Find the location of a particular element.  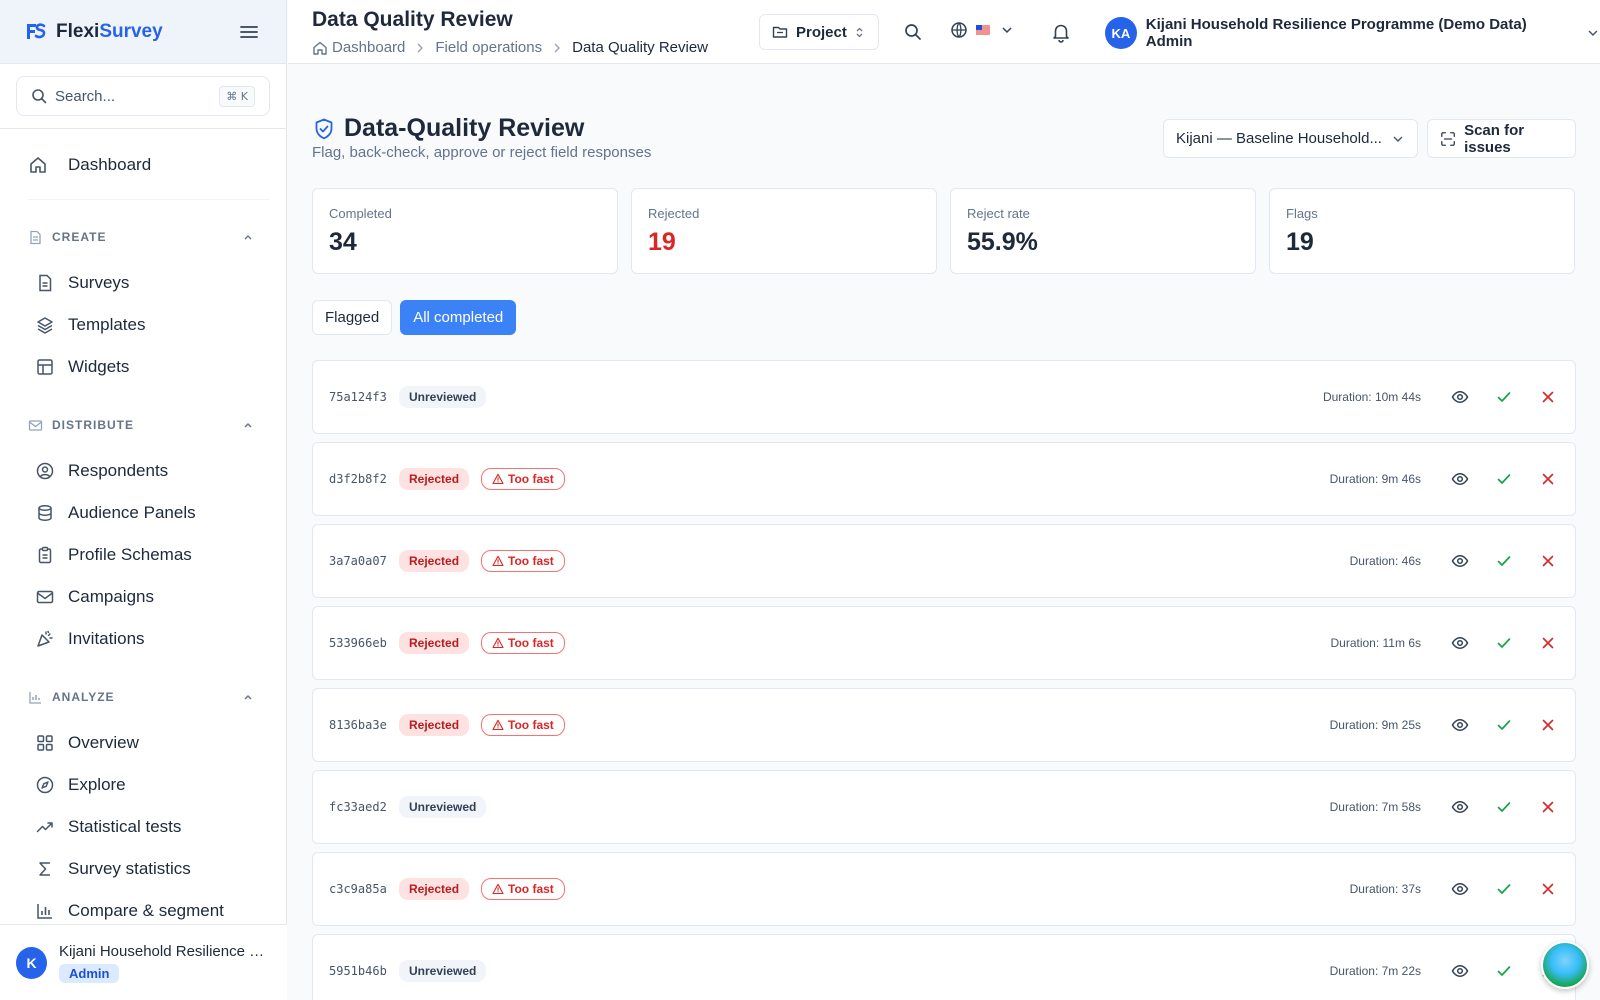

sidebar-item-survey-statistics: Survey statistics is located at coordinates (143, 869).